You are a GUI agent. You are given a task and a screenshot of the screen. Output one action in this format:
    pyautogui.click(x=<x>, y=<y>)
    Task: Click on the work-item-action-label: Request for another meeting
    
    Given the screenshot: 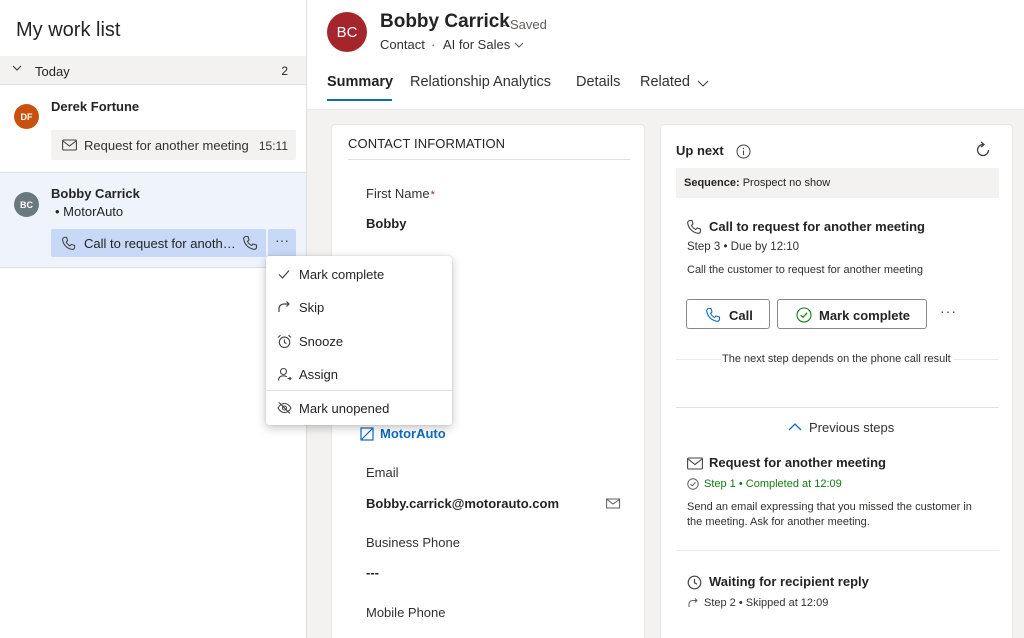 What is the action you would take?
    pyautogui.click(x=166, y=145)
    